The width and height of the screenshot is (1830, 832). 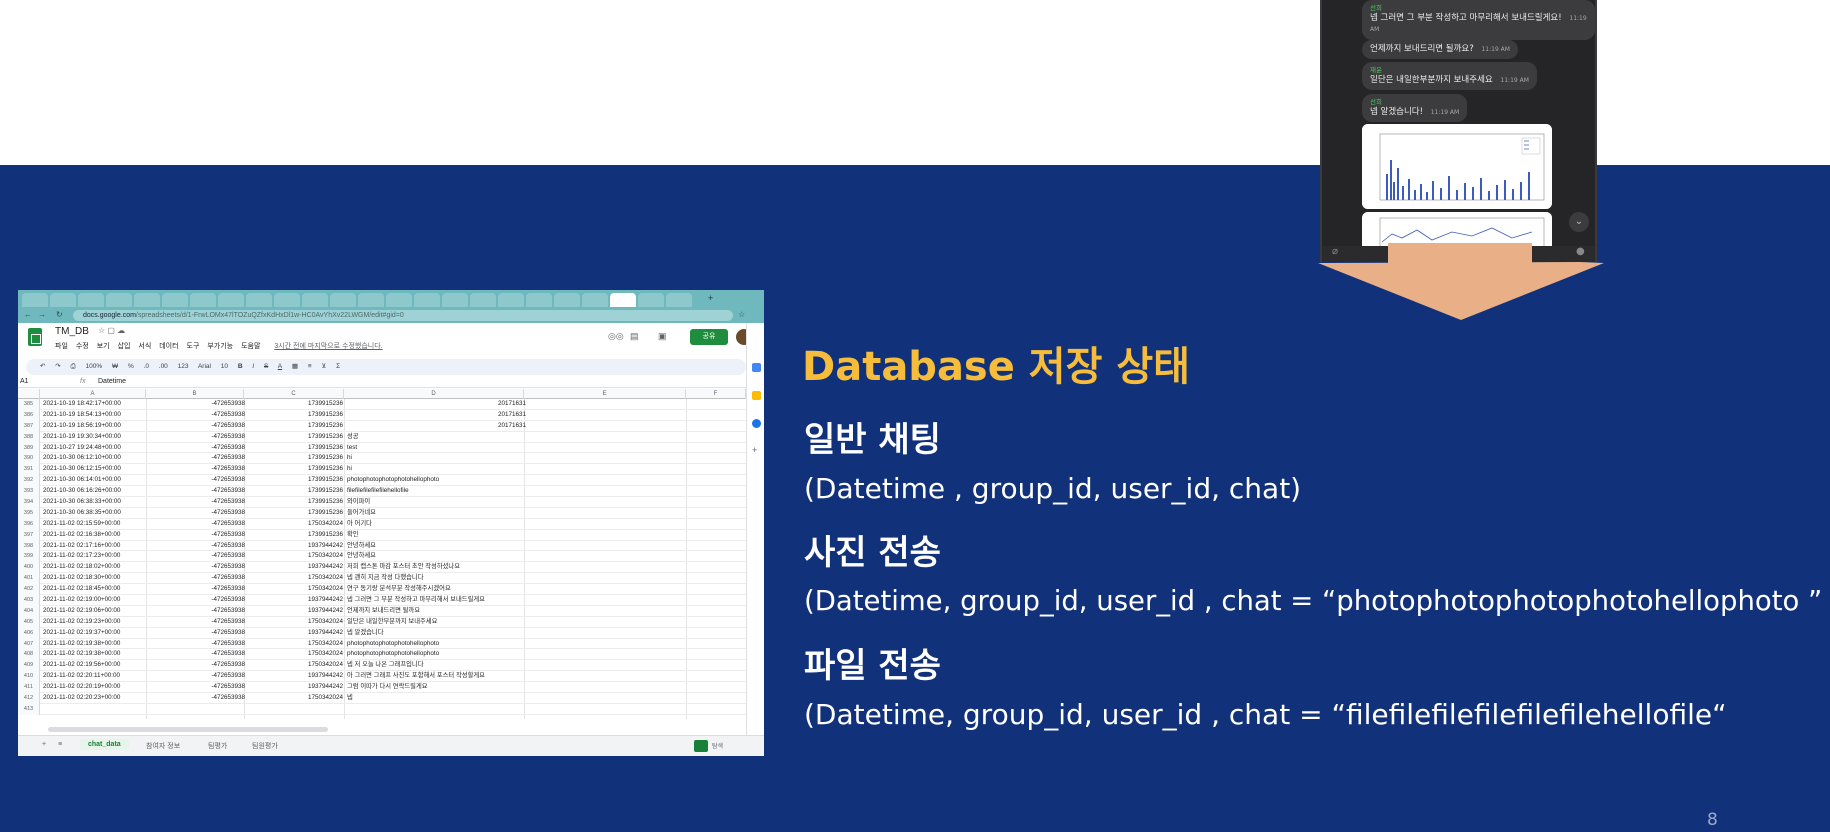 I want to click on star-icon: ☆ ▢ ☁, so click(x=111, y=330).